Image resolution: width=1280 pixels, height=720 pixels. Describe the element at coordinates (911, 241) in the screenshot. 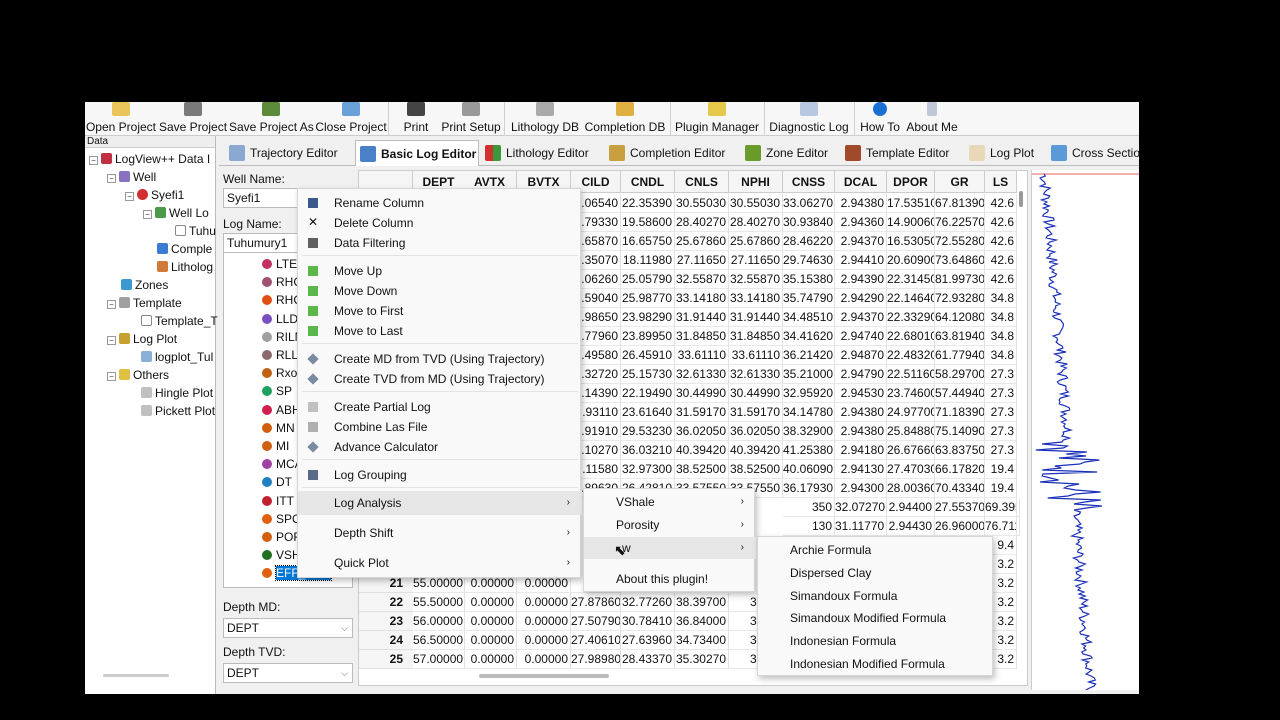

I see `grid-cell: 16.53050` at that location.